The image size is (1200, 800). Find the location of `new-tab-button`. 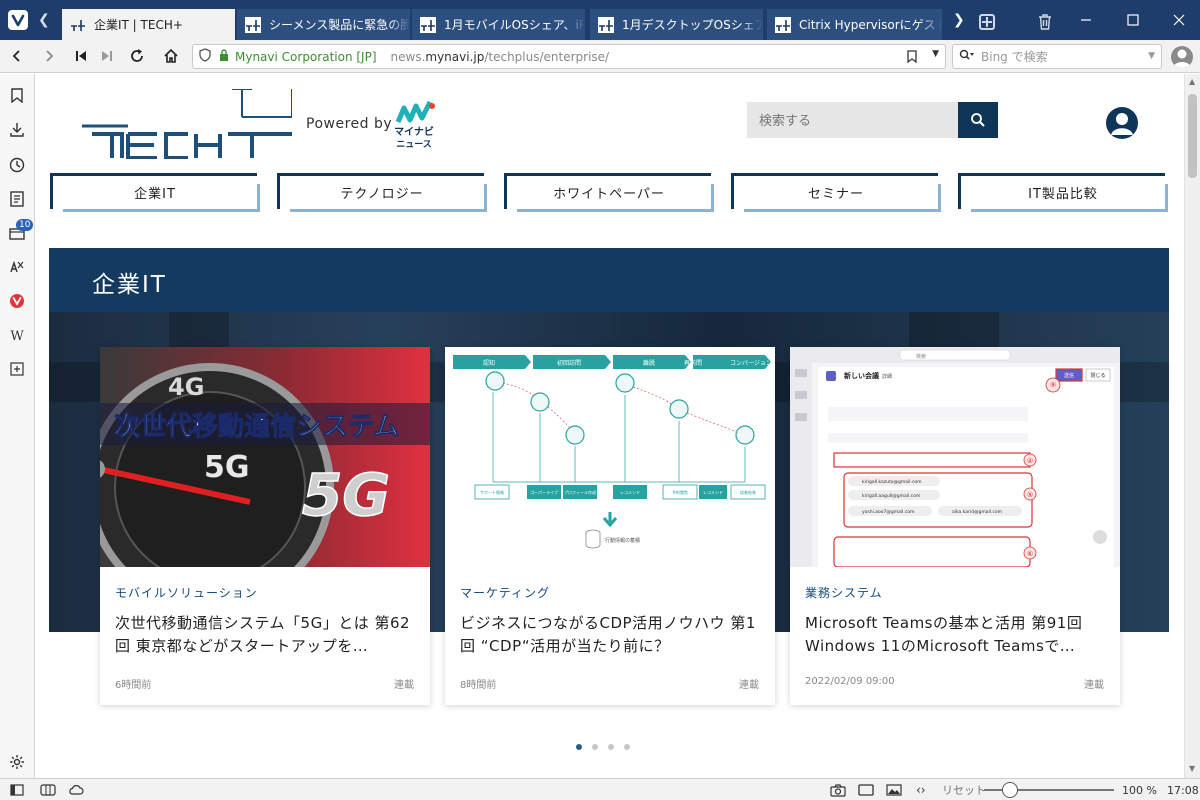

new-tab-button is located at coordinates (987, 22).